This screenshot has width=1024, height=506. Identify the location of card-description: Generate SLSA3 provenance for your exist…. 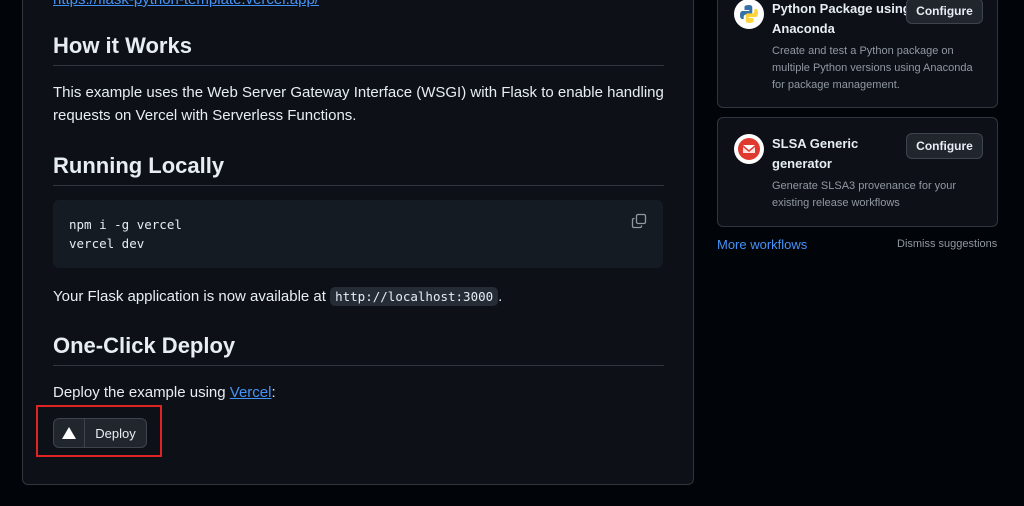
(864, 194).